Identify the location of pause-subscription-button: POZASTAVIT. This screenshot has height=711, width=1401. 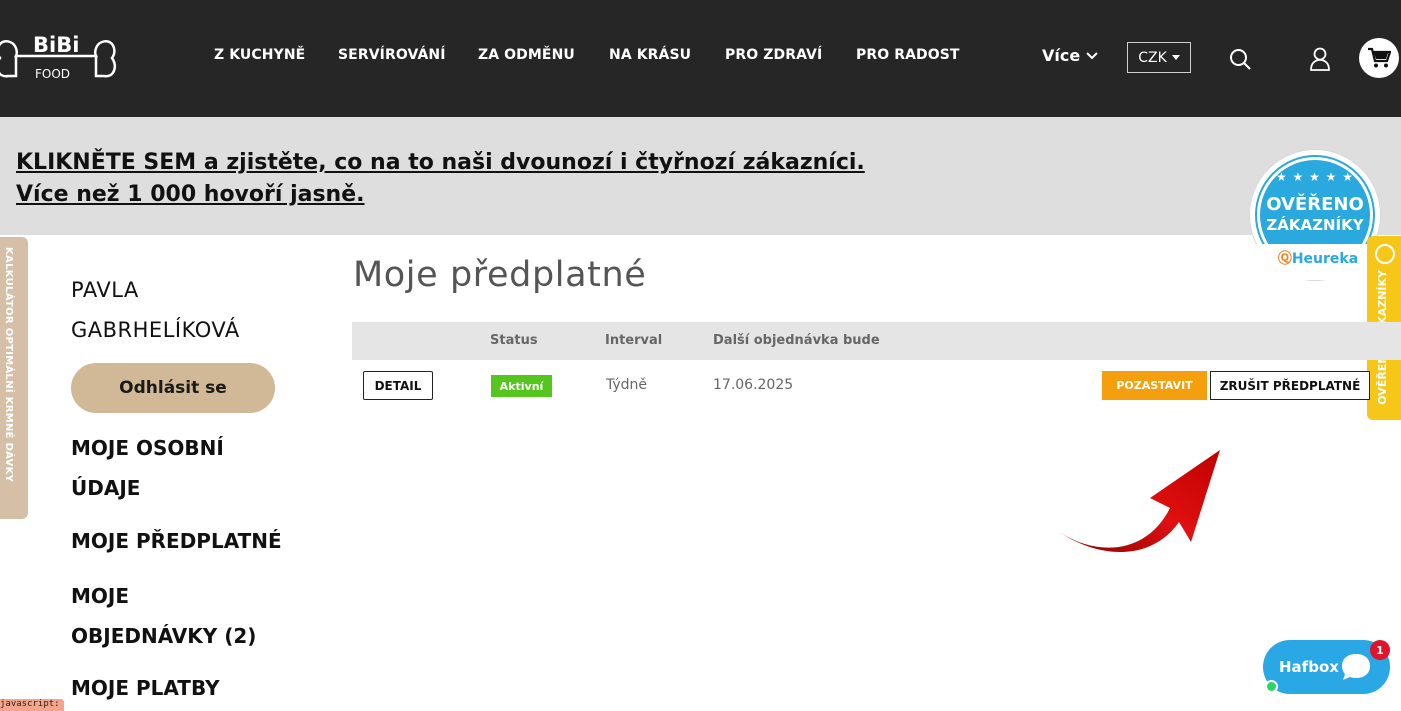
(1154, 385).